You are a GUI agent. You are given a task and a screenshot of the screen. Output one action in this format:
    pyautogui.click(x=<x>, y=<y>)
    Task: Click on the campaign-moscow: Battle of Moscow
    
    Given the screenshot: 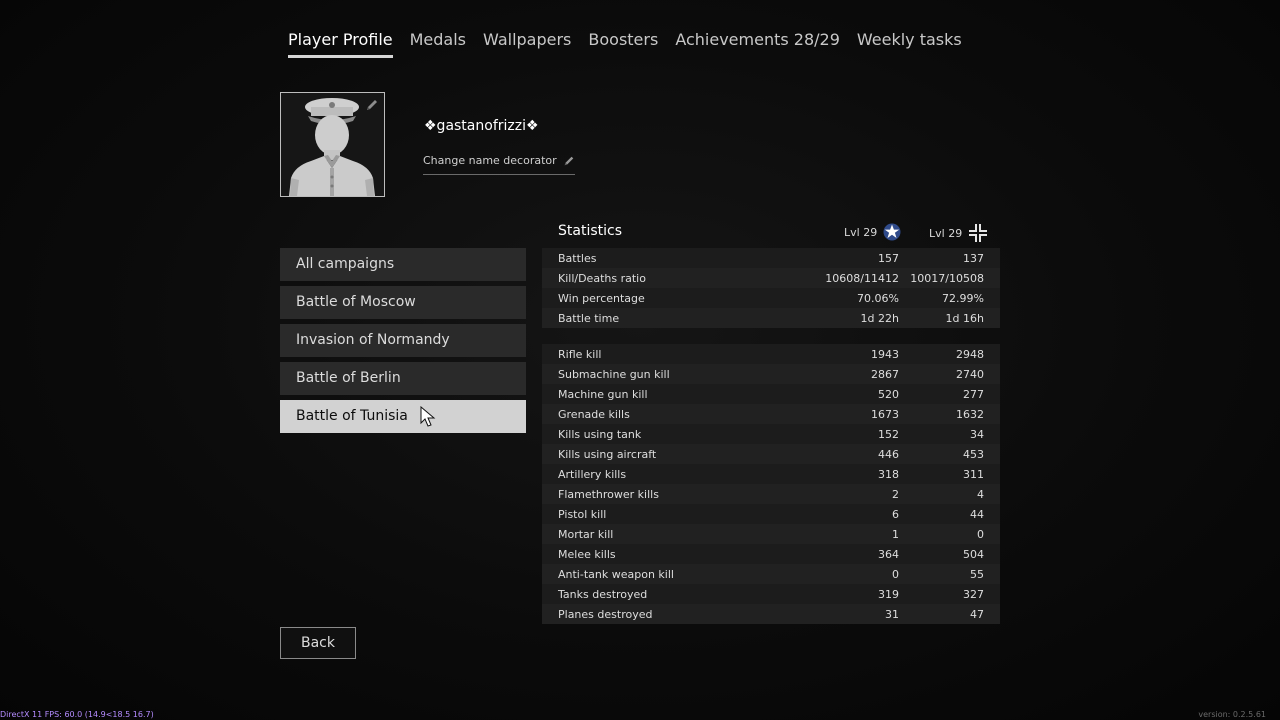 What is the action you would take?
    pyautogui.click(x=403, y=302)
    